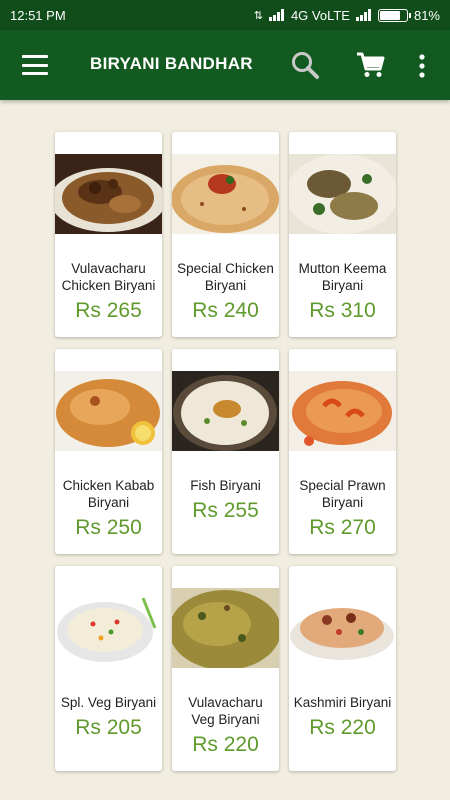 This screenshot has width=450, height=800. Describe the element at coordinates (342, 310) in the screenshot. I see `dish-price: Rs 310` at that location.